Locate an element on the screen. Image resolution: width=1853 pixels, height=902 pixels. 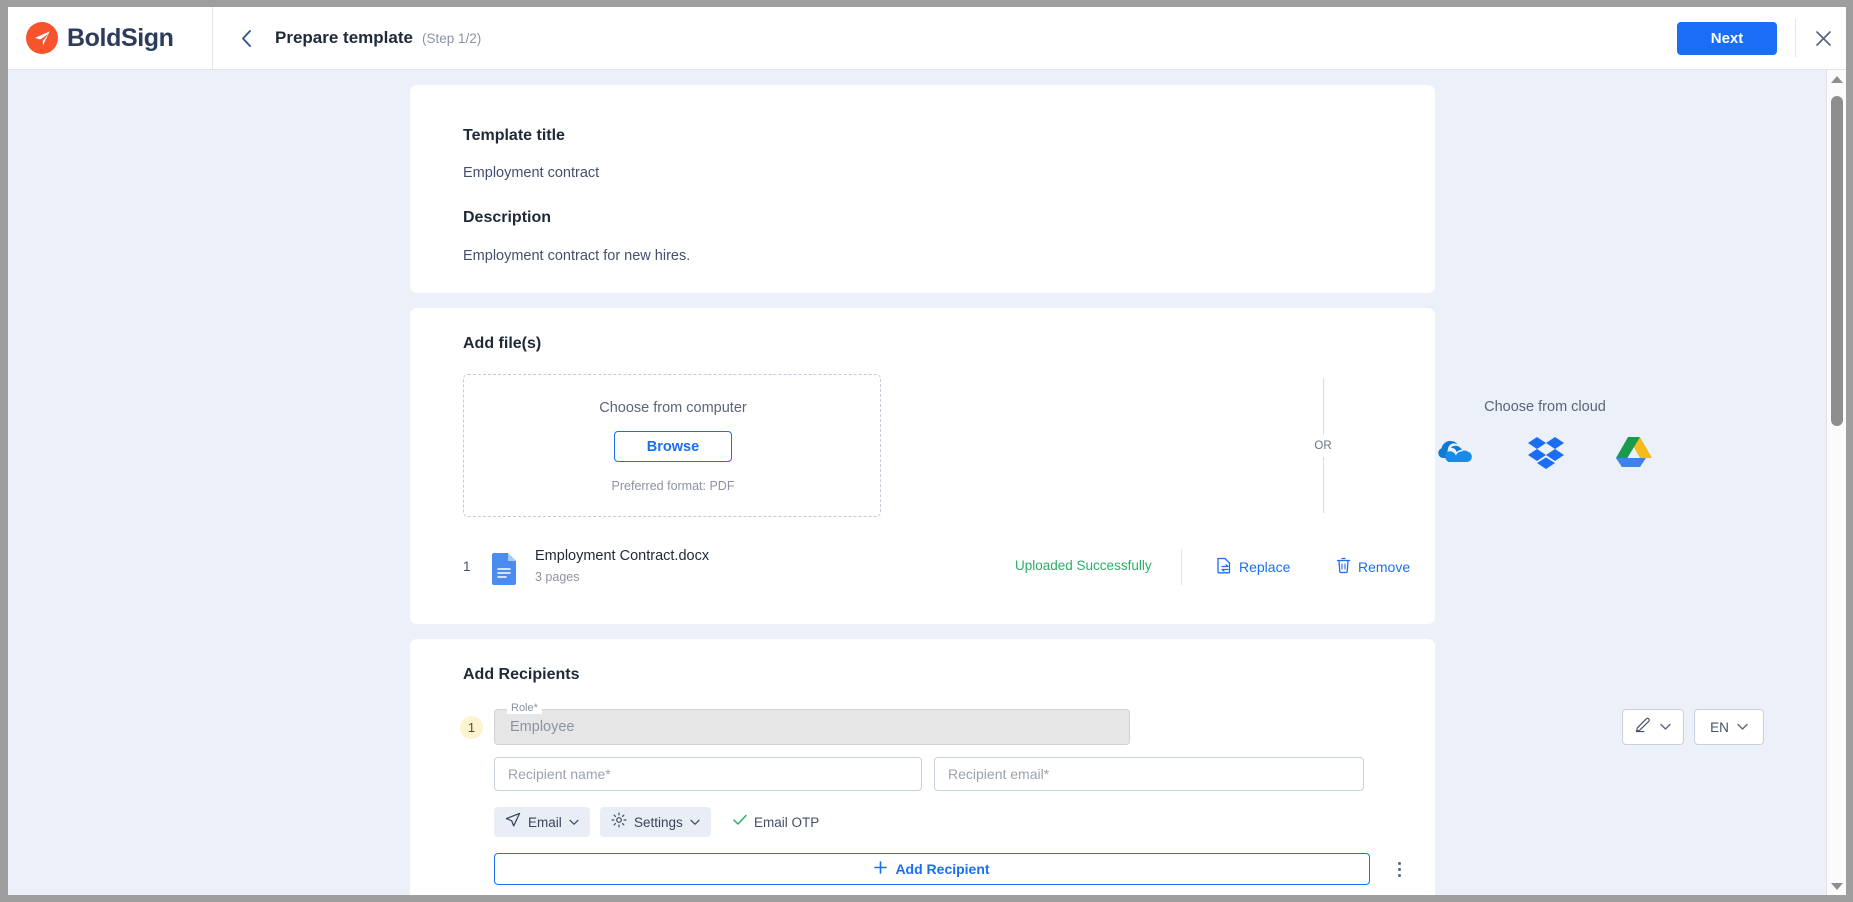
caret-up-icon is located at coordinates (1836, 79).